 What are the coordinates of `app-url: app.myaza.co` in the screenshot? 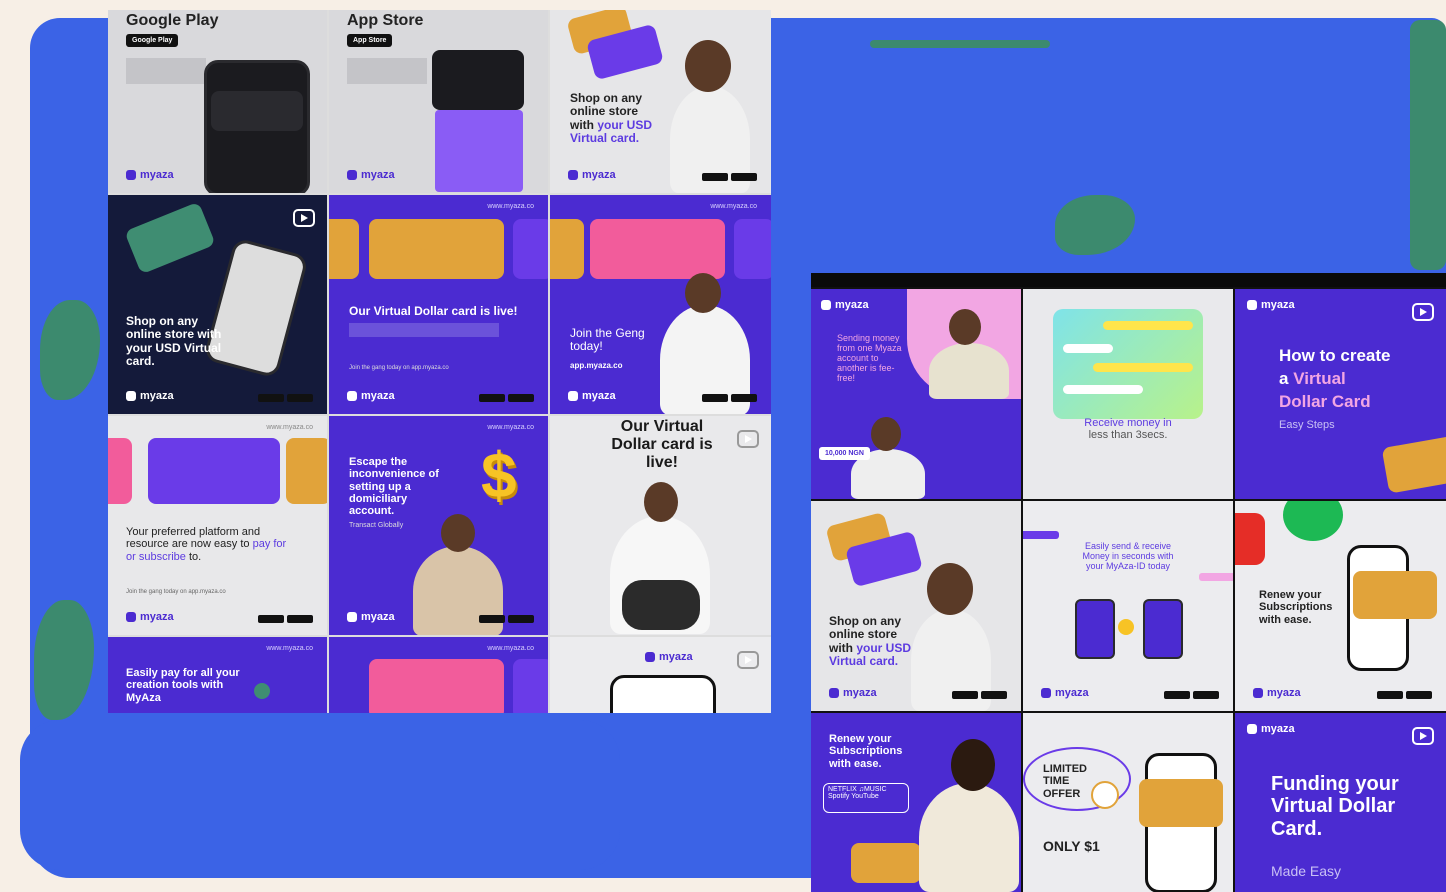 It's located at (596, 365).